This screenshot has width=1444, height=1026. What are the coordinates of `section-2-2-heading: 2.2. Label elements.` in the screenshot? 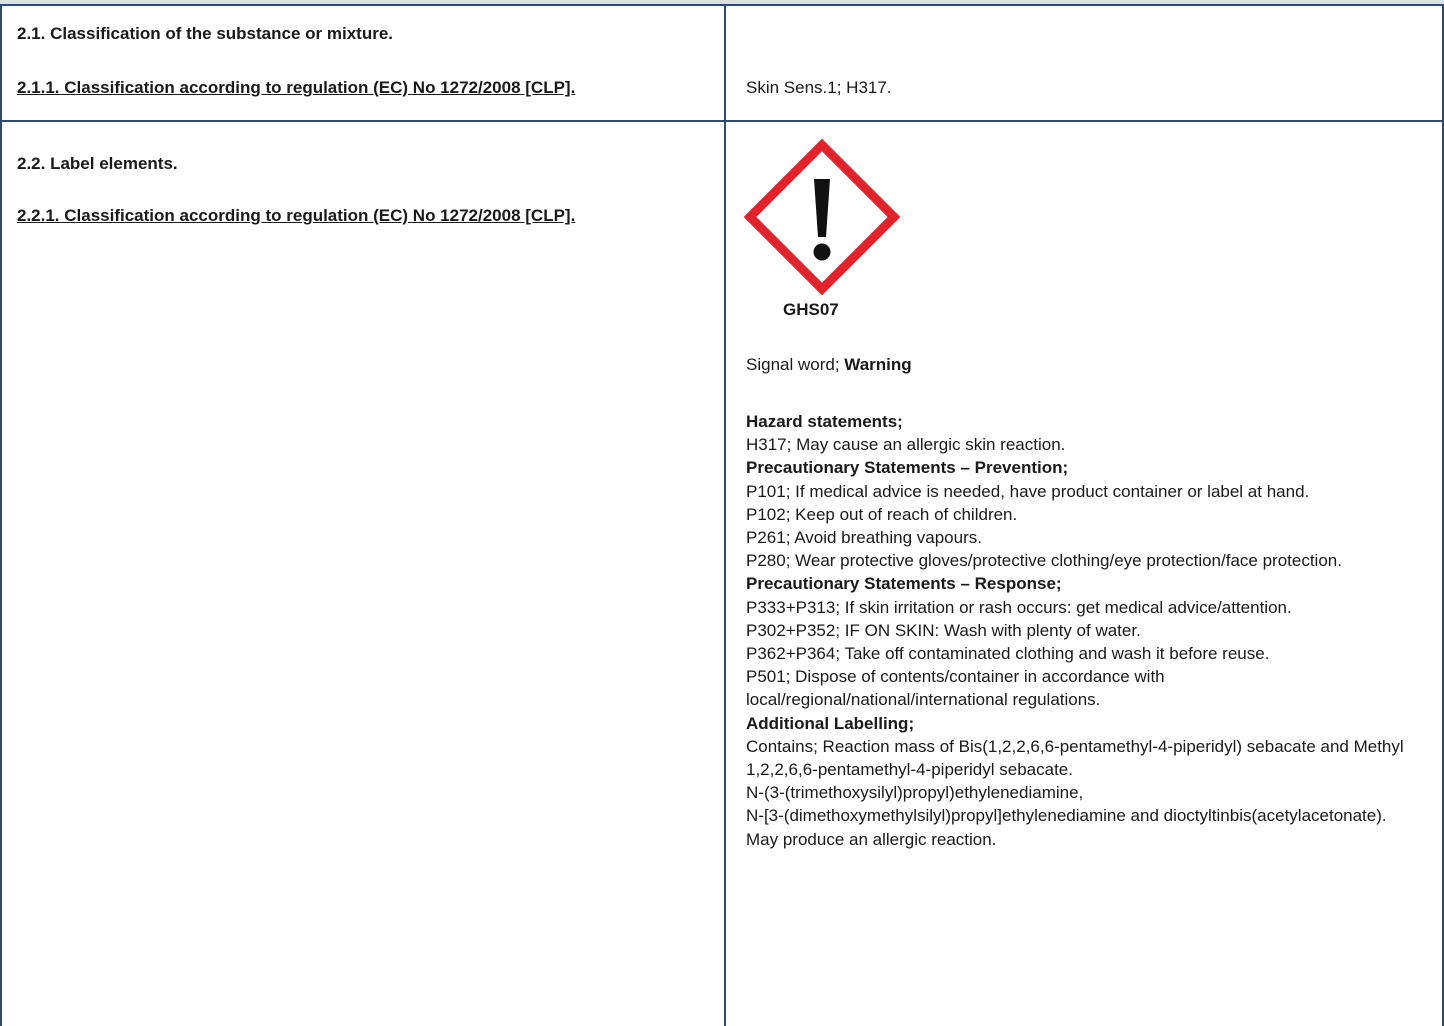 It's located at (97, 163).